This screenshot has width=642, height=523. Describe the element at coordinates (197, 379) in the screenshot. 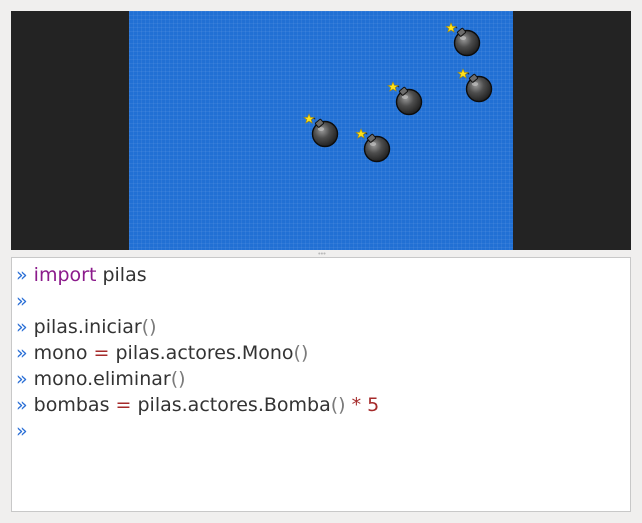

I see `console-line: » mono.eliminar()` at that location.